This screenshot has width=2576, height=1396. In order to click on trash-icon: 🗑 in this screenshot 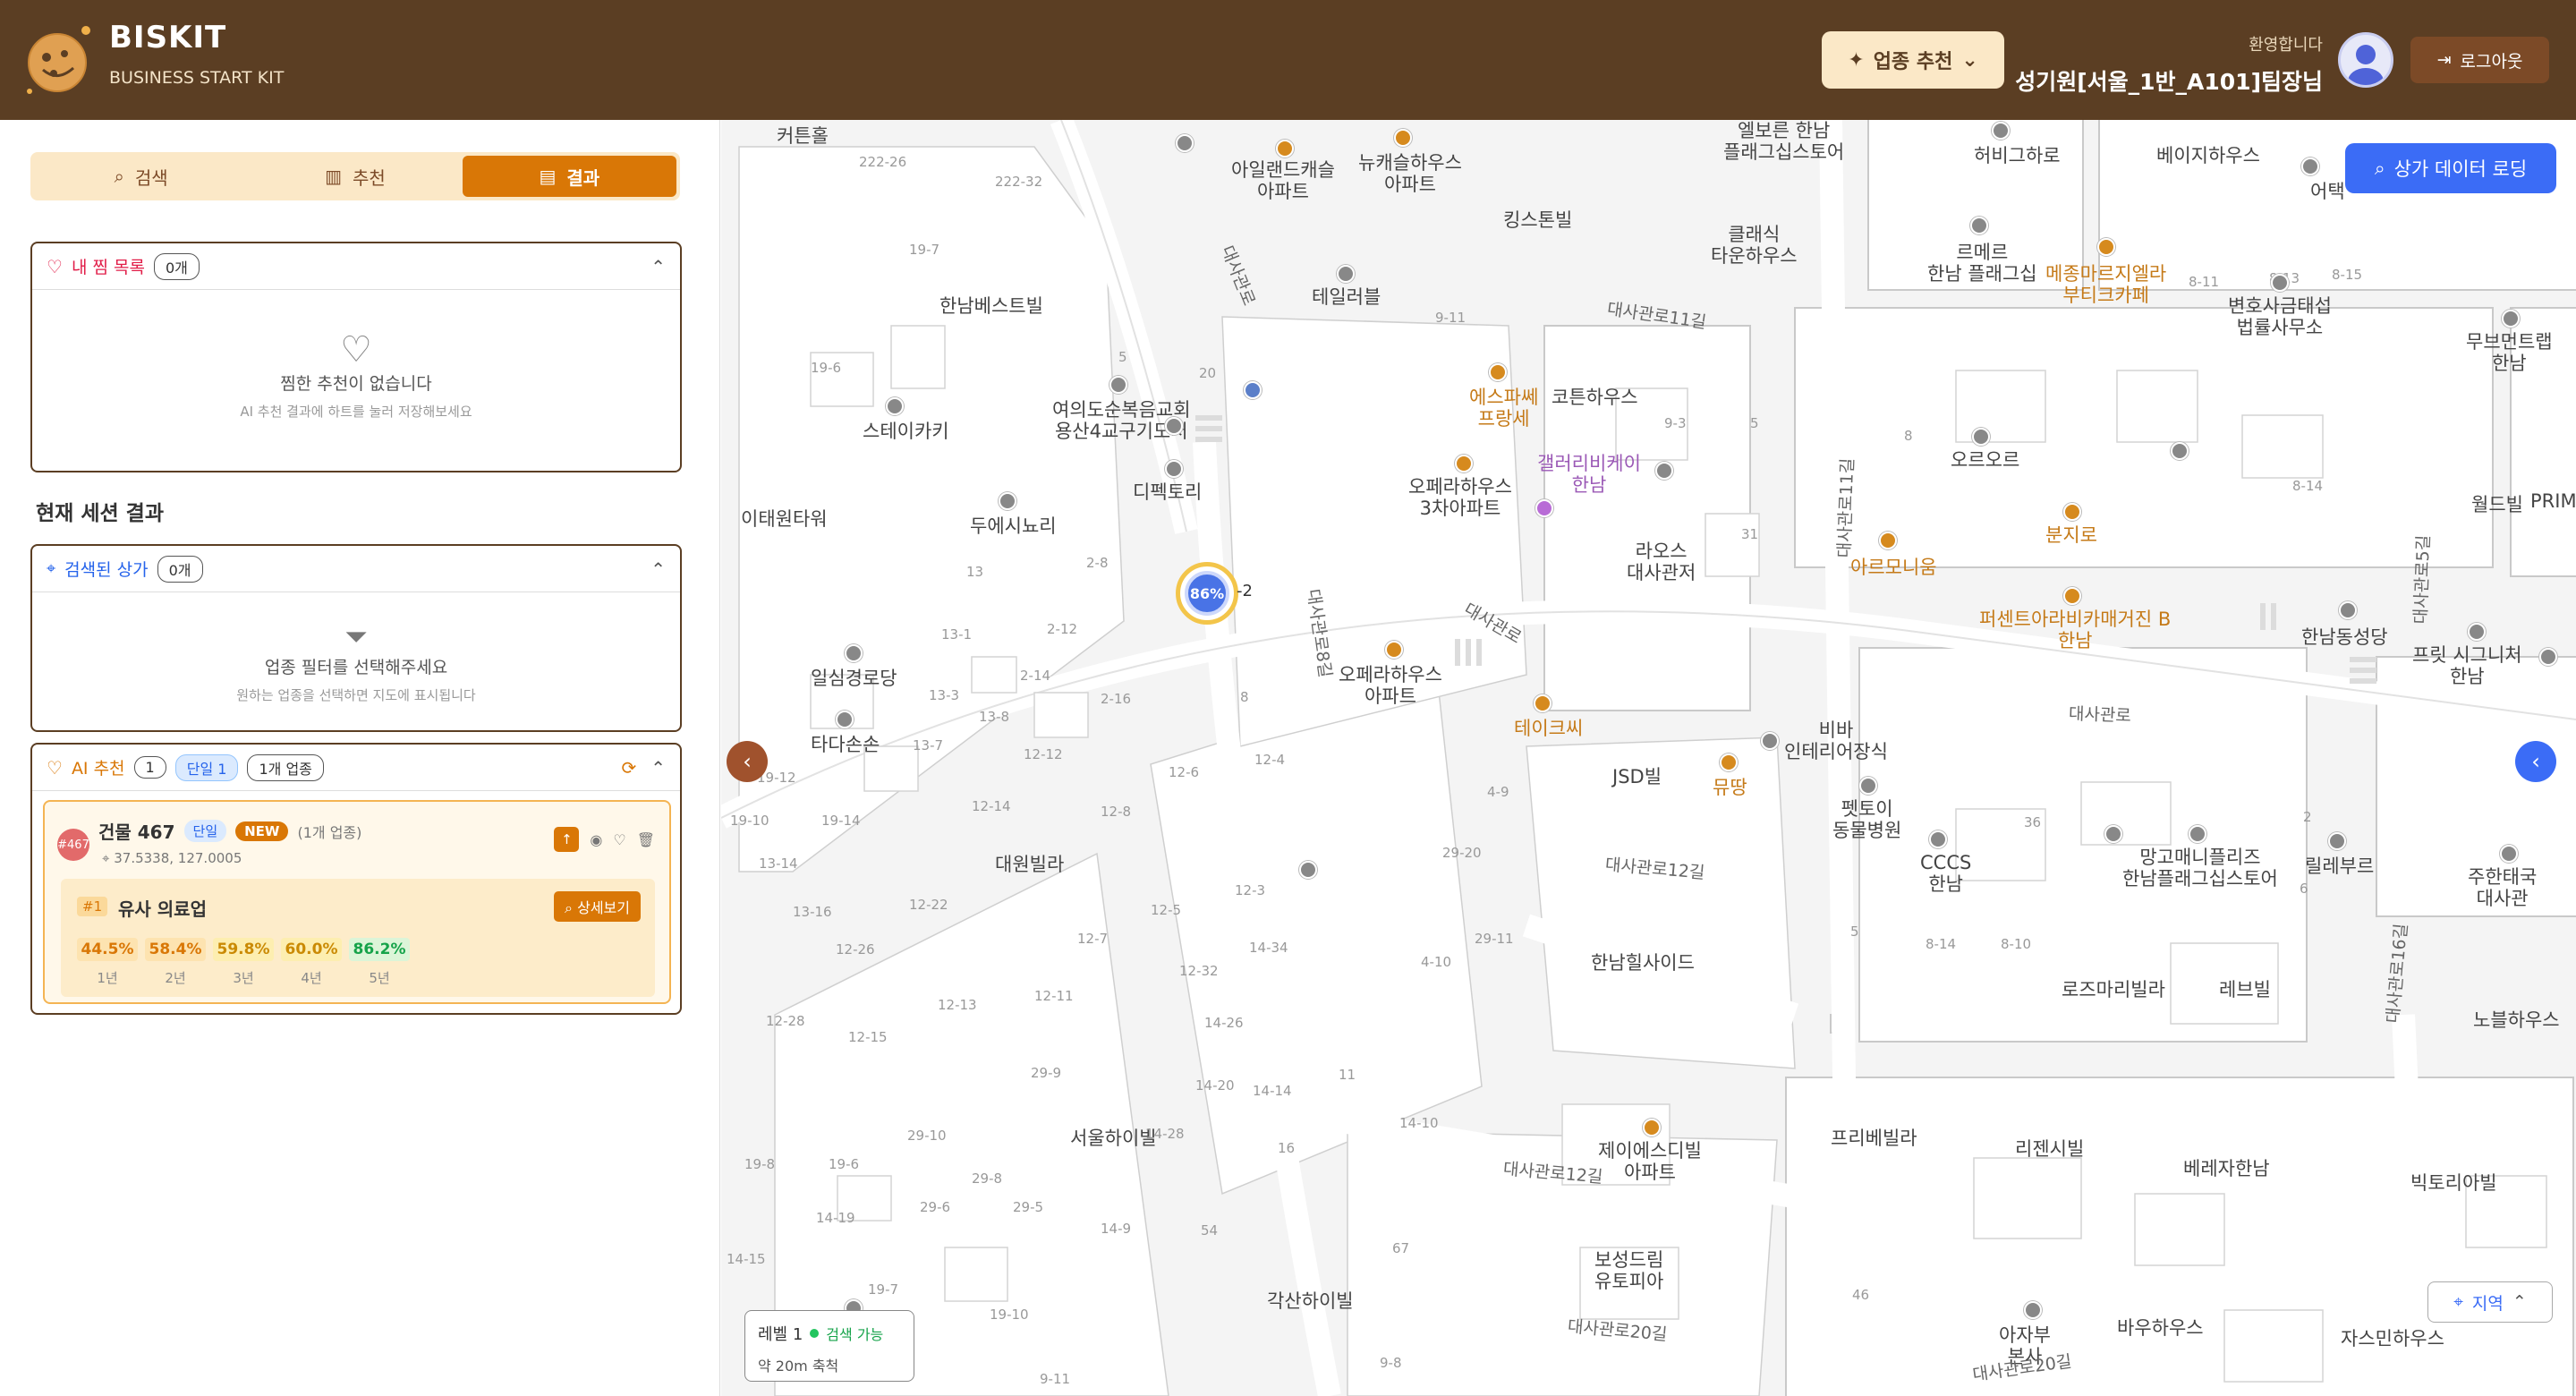, I will do `click(646, 839)`.